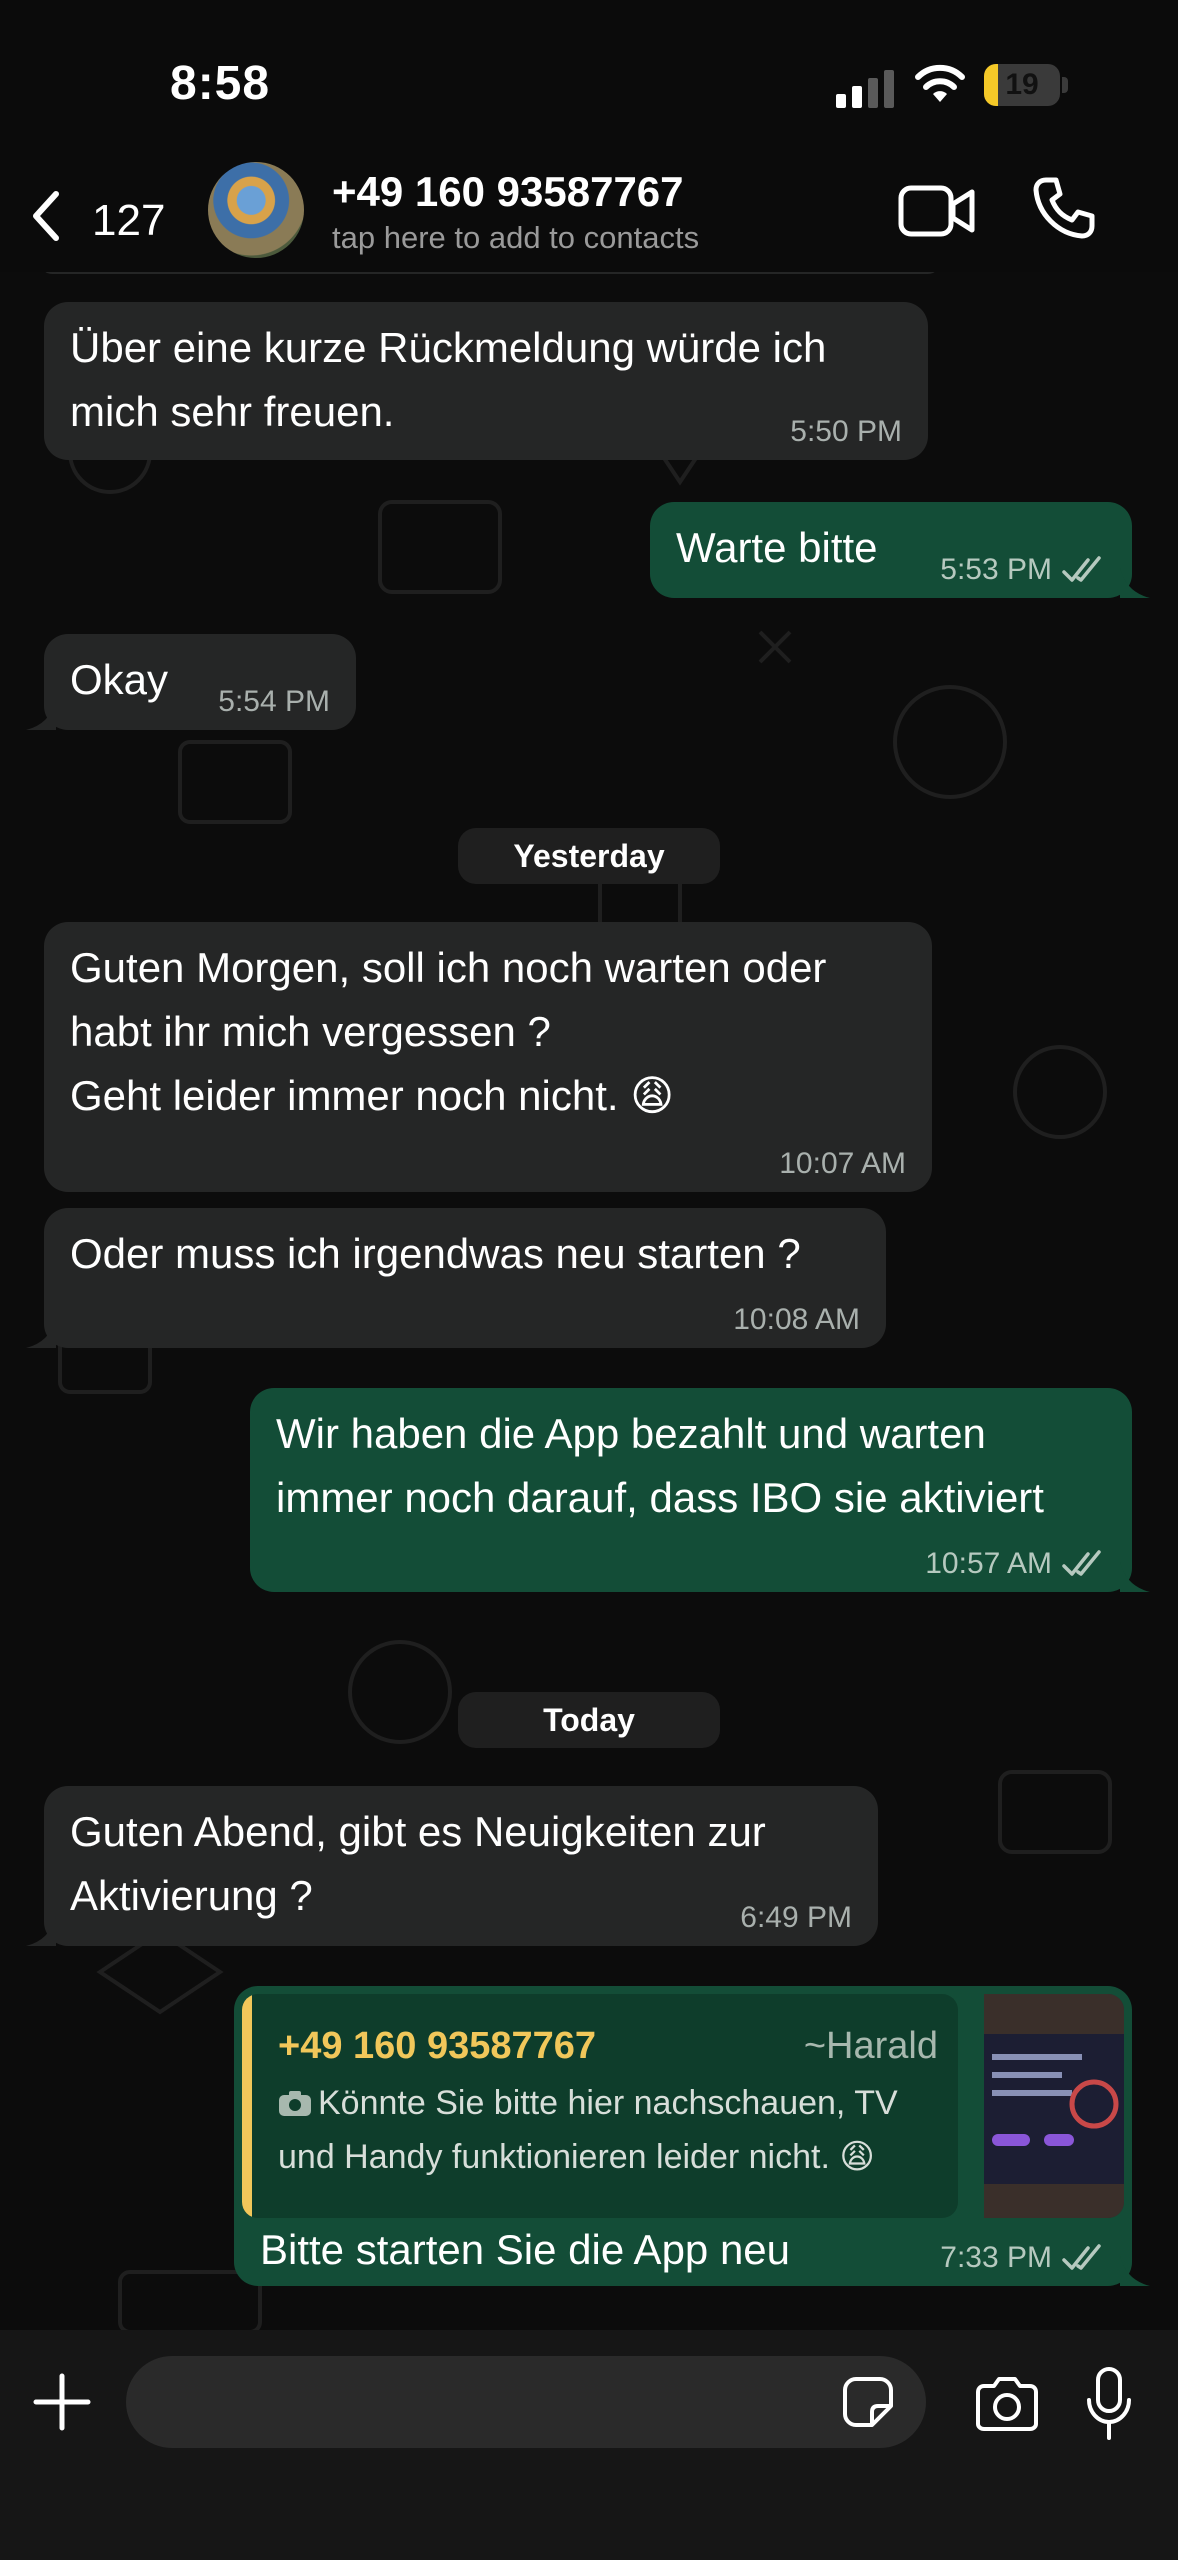  I want to click on camera-icon, so click(295, 2103).